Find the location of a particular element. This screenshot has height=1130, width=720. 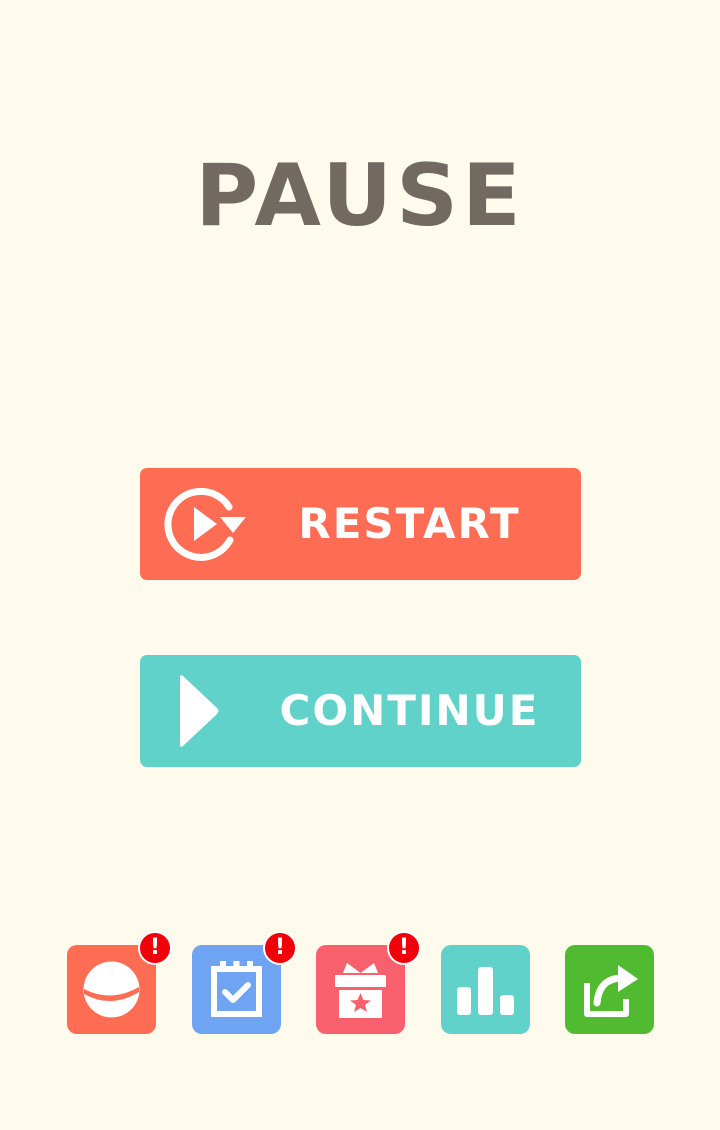

bottom-dock: ! ! ! is located at coordinates (360, 990).